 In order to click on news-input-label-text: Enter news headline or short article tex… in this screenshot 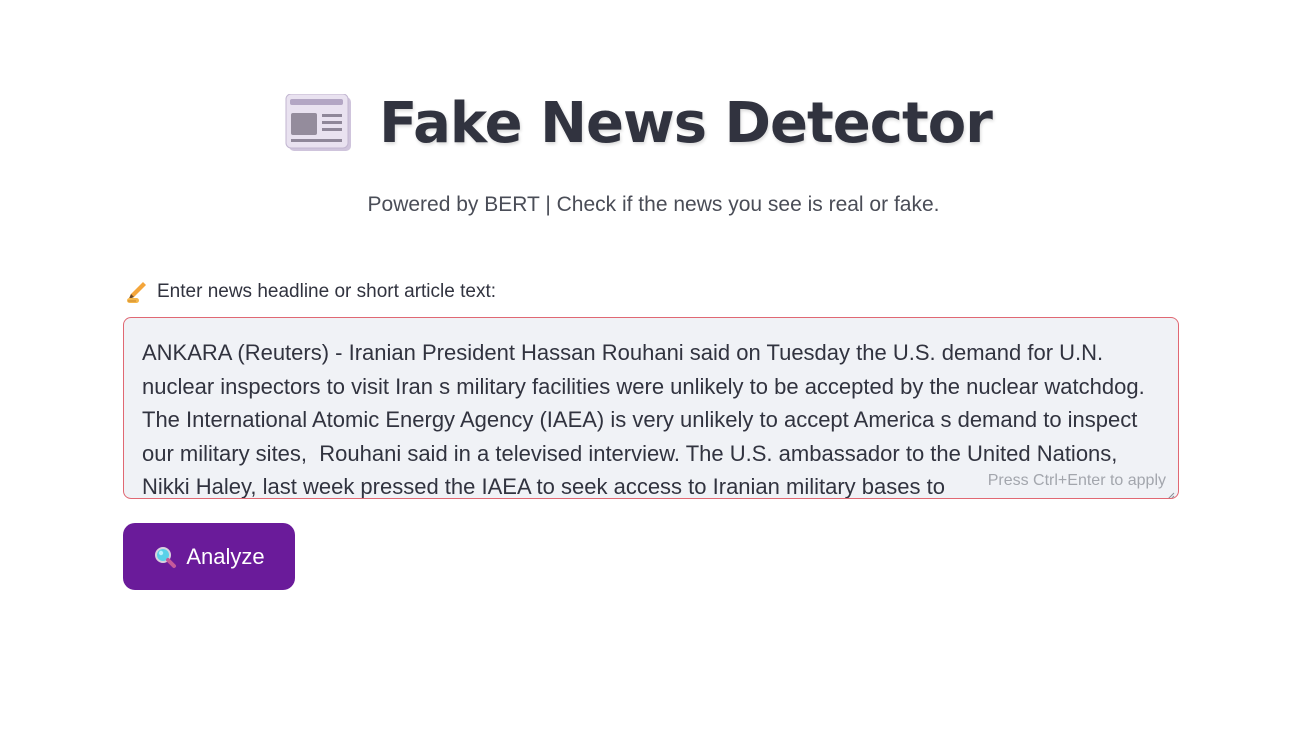, I will do `click(327, 291)`.